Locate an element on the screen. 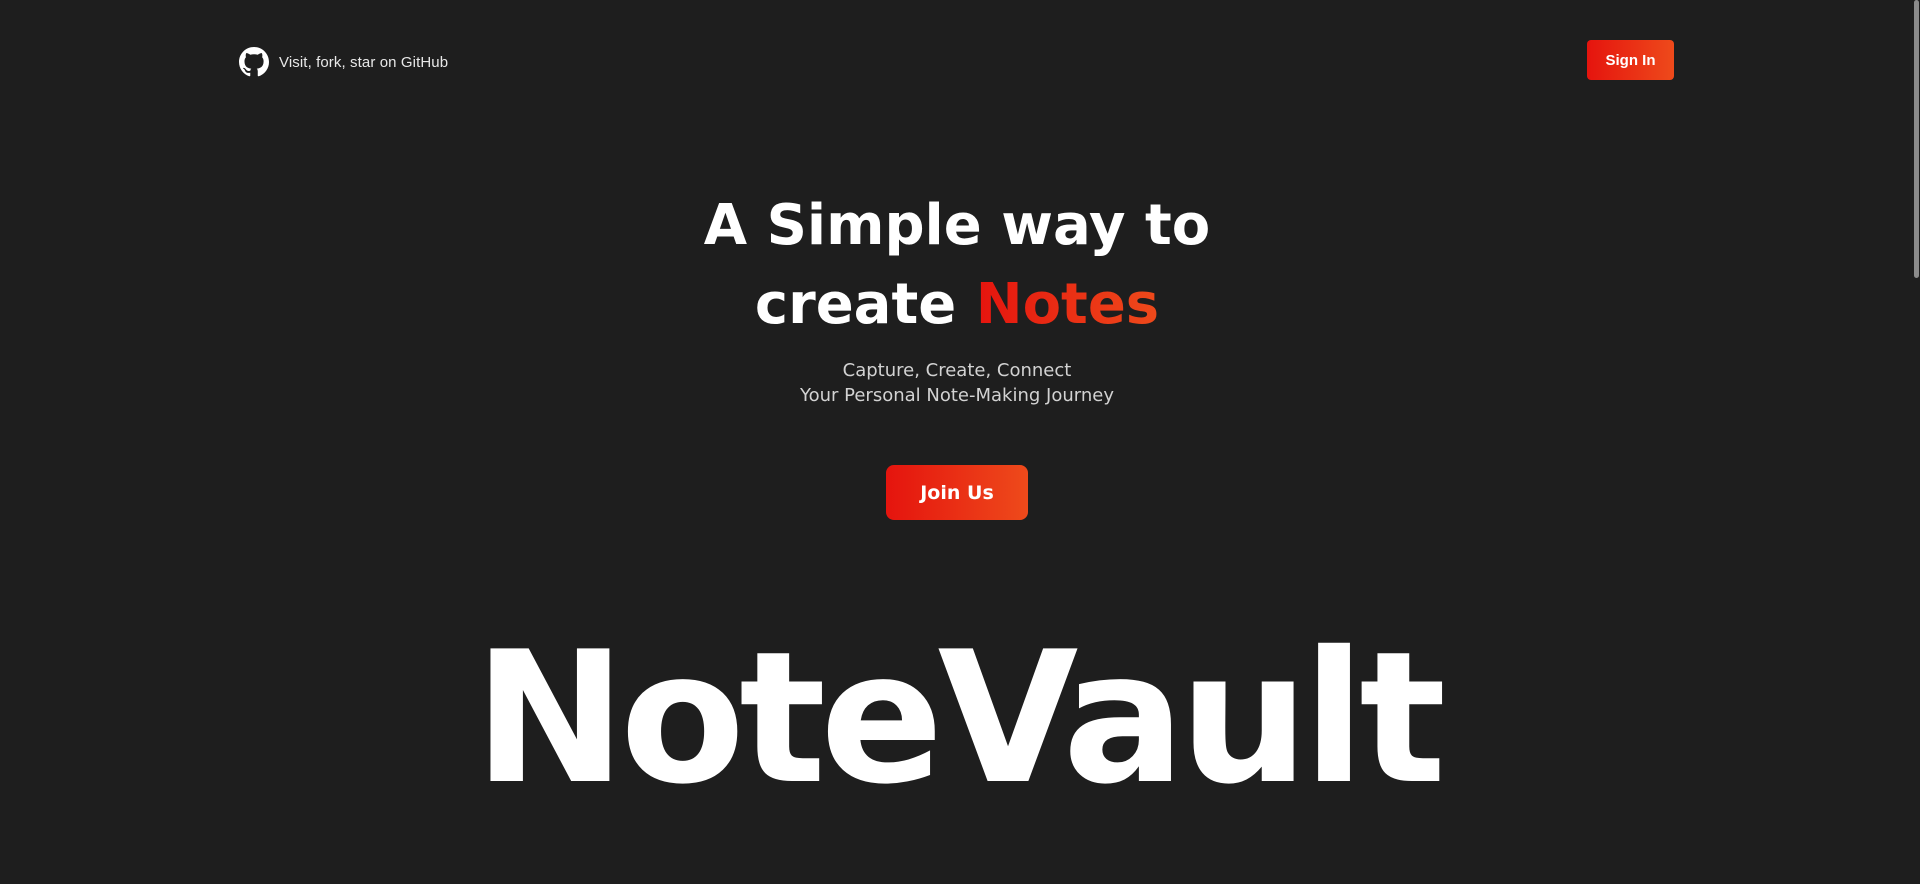 The width and height of the screenshot is (1920, 884). join-us-button: Join Us is located at coordinates (957, 492).